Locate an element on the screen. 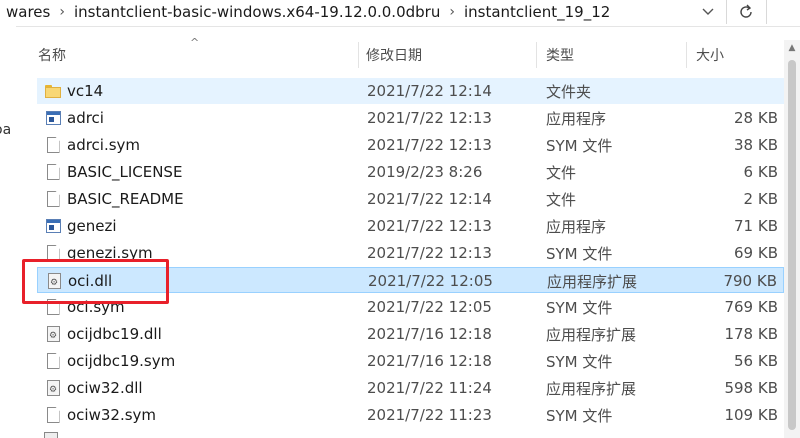 The height and width of the screenshot is (438, 800). file-modified-date: 2021/7/22 11:23 is located at coordinates (429, 415).